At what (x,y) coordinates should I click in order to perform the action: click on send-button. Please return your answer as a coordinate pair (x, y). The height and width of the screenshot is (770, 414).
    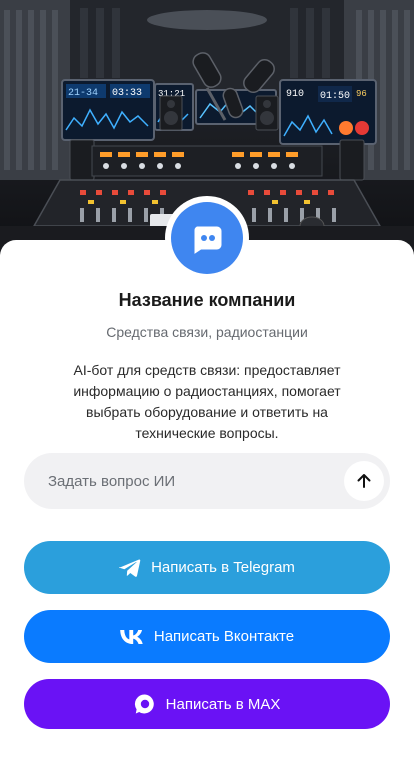
    Looking at the image, I should click on (364, 481).